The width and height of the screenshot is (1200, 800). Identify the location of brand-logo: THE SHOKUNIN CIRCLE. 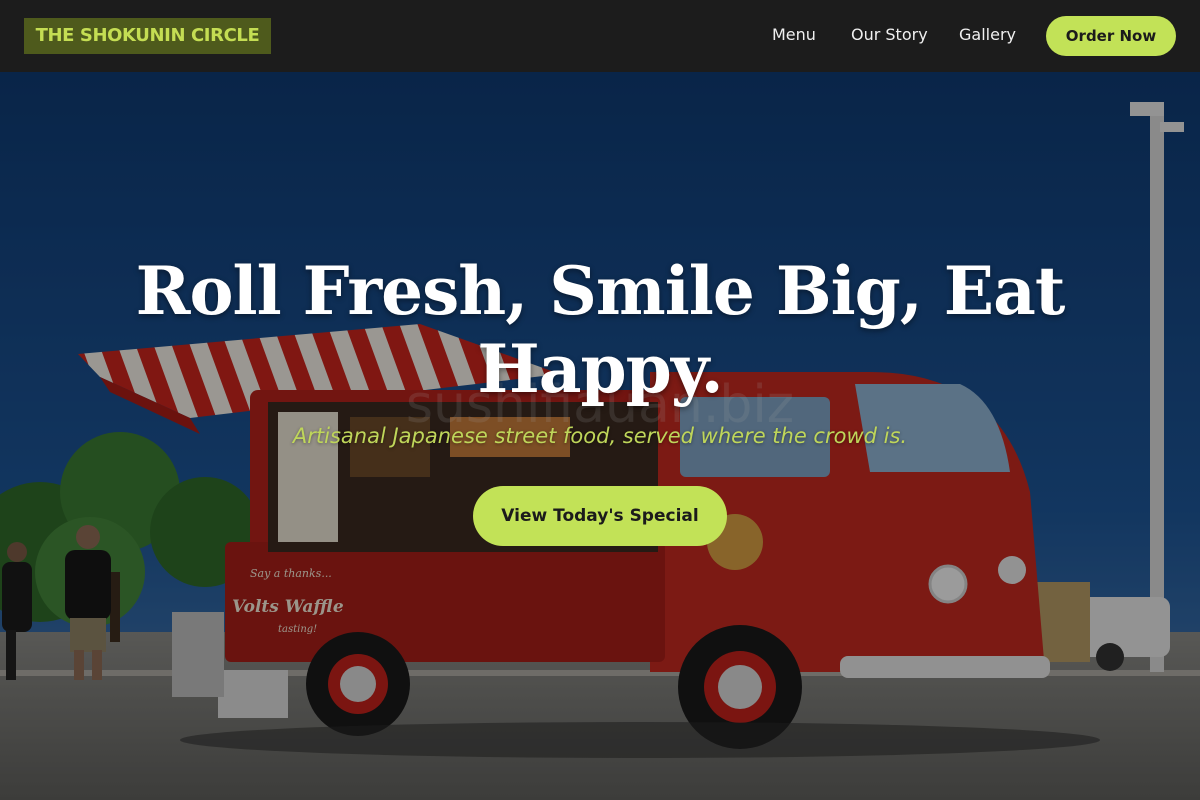
(147, 36).